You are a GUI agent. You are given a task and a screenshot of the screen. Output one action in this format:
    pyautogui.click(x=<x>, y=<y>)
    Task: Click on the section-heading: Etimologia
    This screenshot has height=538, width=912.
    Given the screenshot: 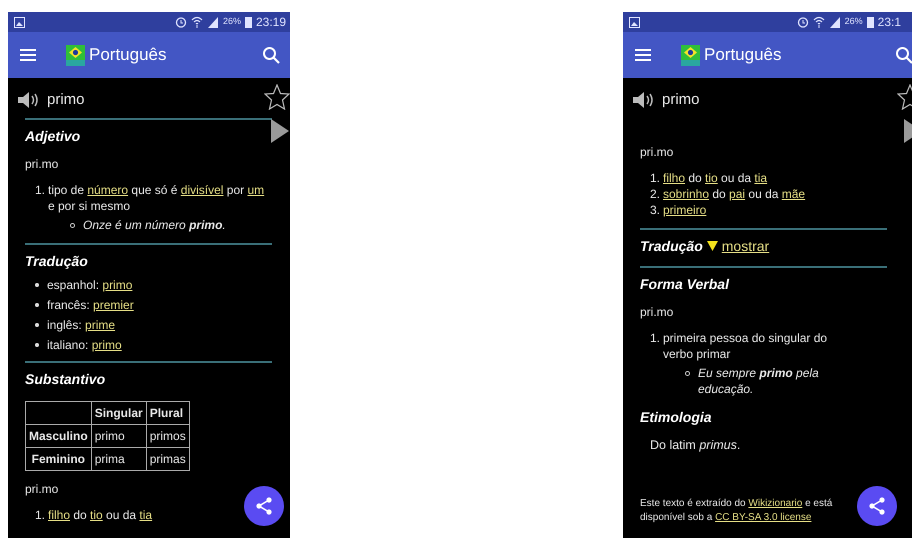 What is the action you would take?
    pyautogui.click(x=676, y=417)
    